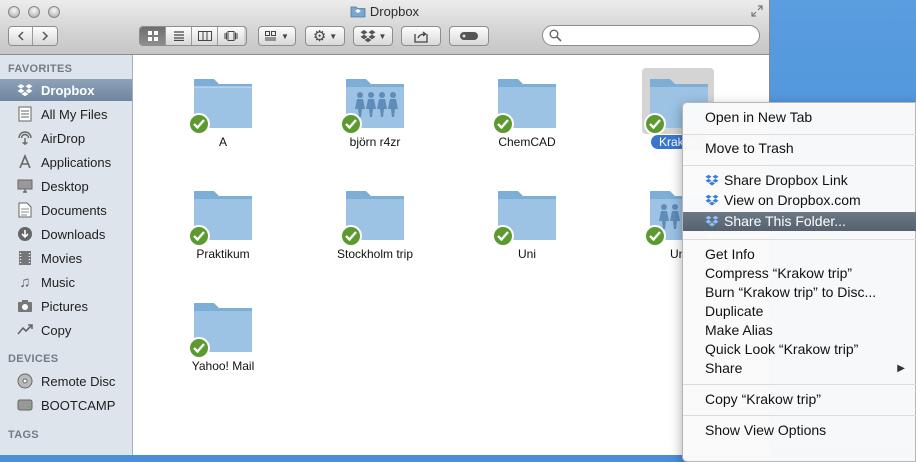  Describe the element at coordinates (222, 142) in the screenshot. I see `folder-label: A` at that location.